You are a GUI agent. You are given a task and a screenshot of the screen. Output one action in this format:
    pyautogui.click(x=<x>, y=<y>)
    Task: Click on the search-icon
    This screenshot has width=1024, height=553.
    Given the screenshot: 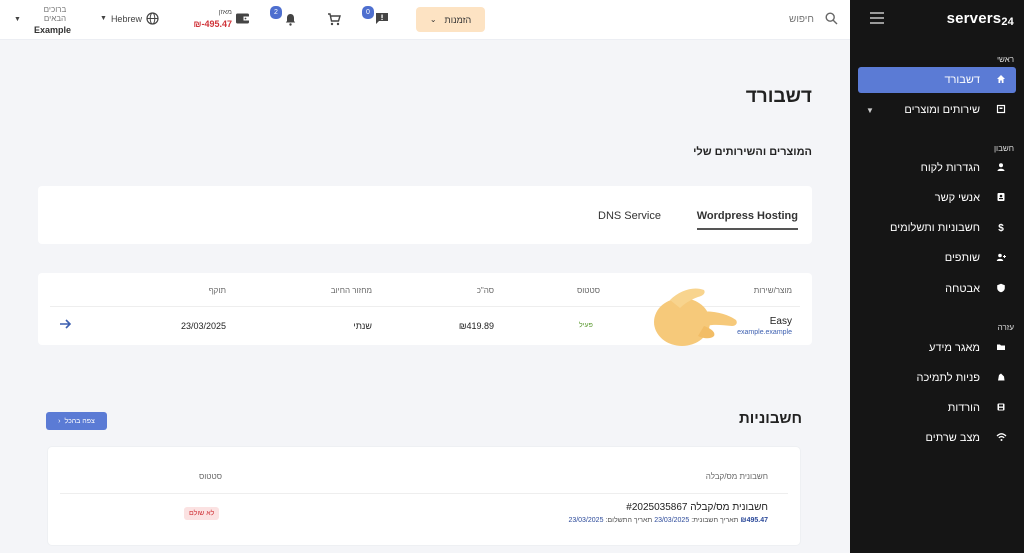 What is the action you would take?
    pyautogui.click(x=831, y=18)
    